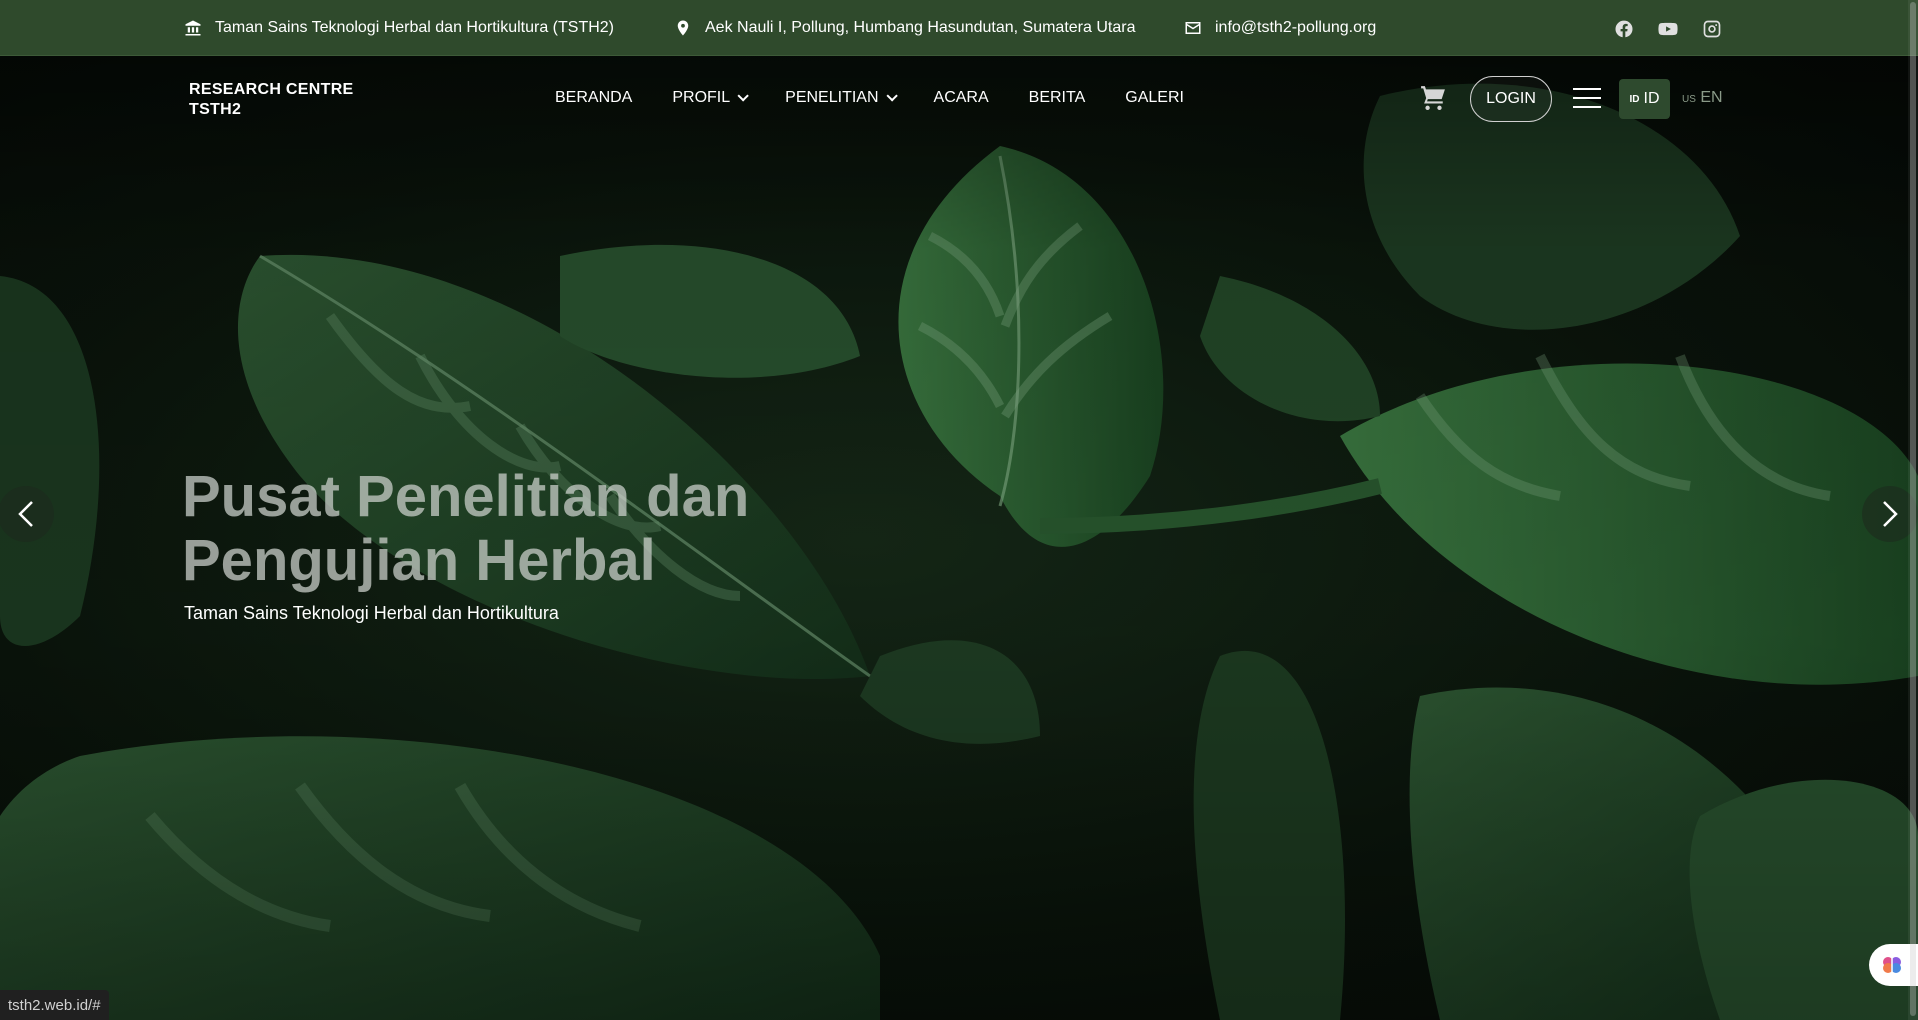 The width and height of the screenshot is (1918, 1020). I want to click on cart-icon, so click(1433, 98).